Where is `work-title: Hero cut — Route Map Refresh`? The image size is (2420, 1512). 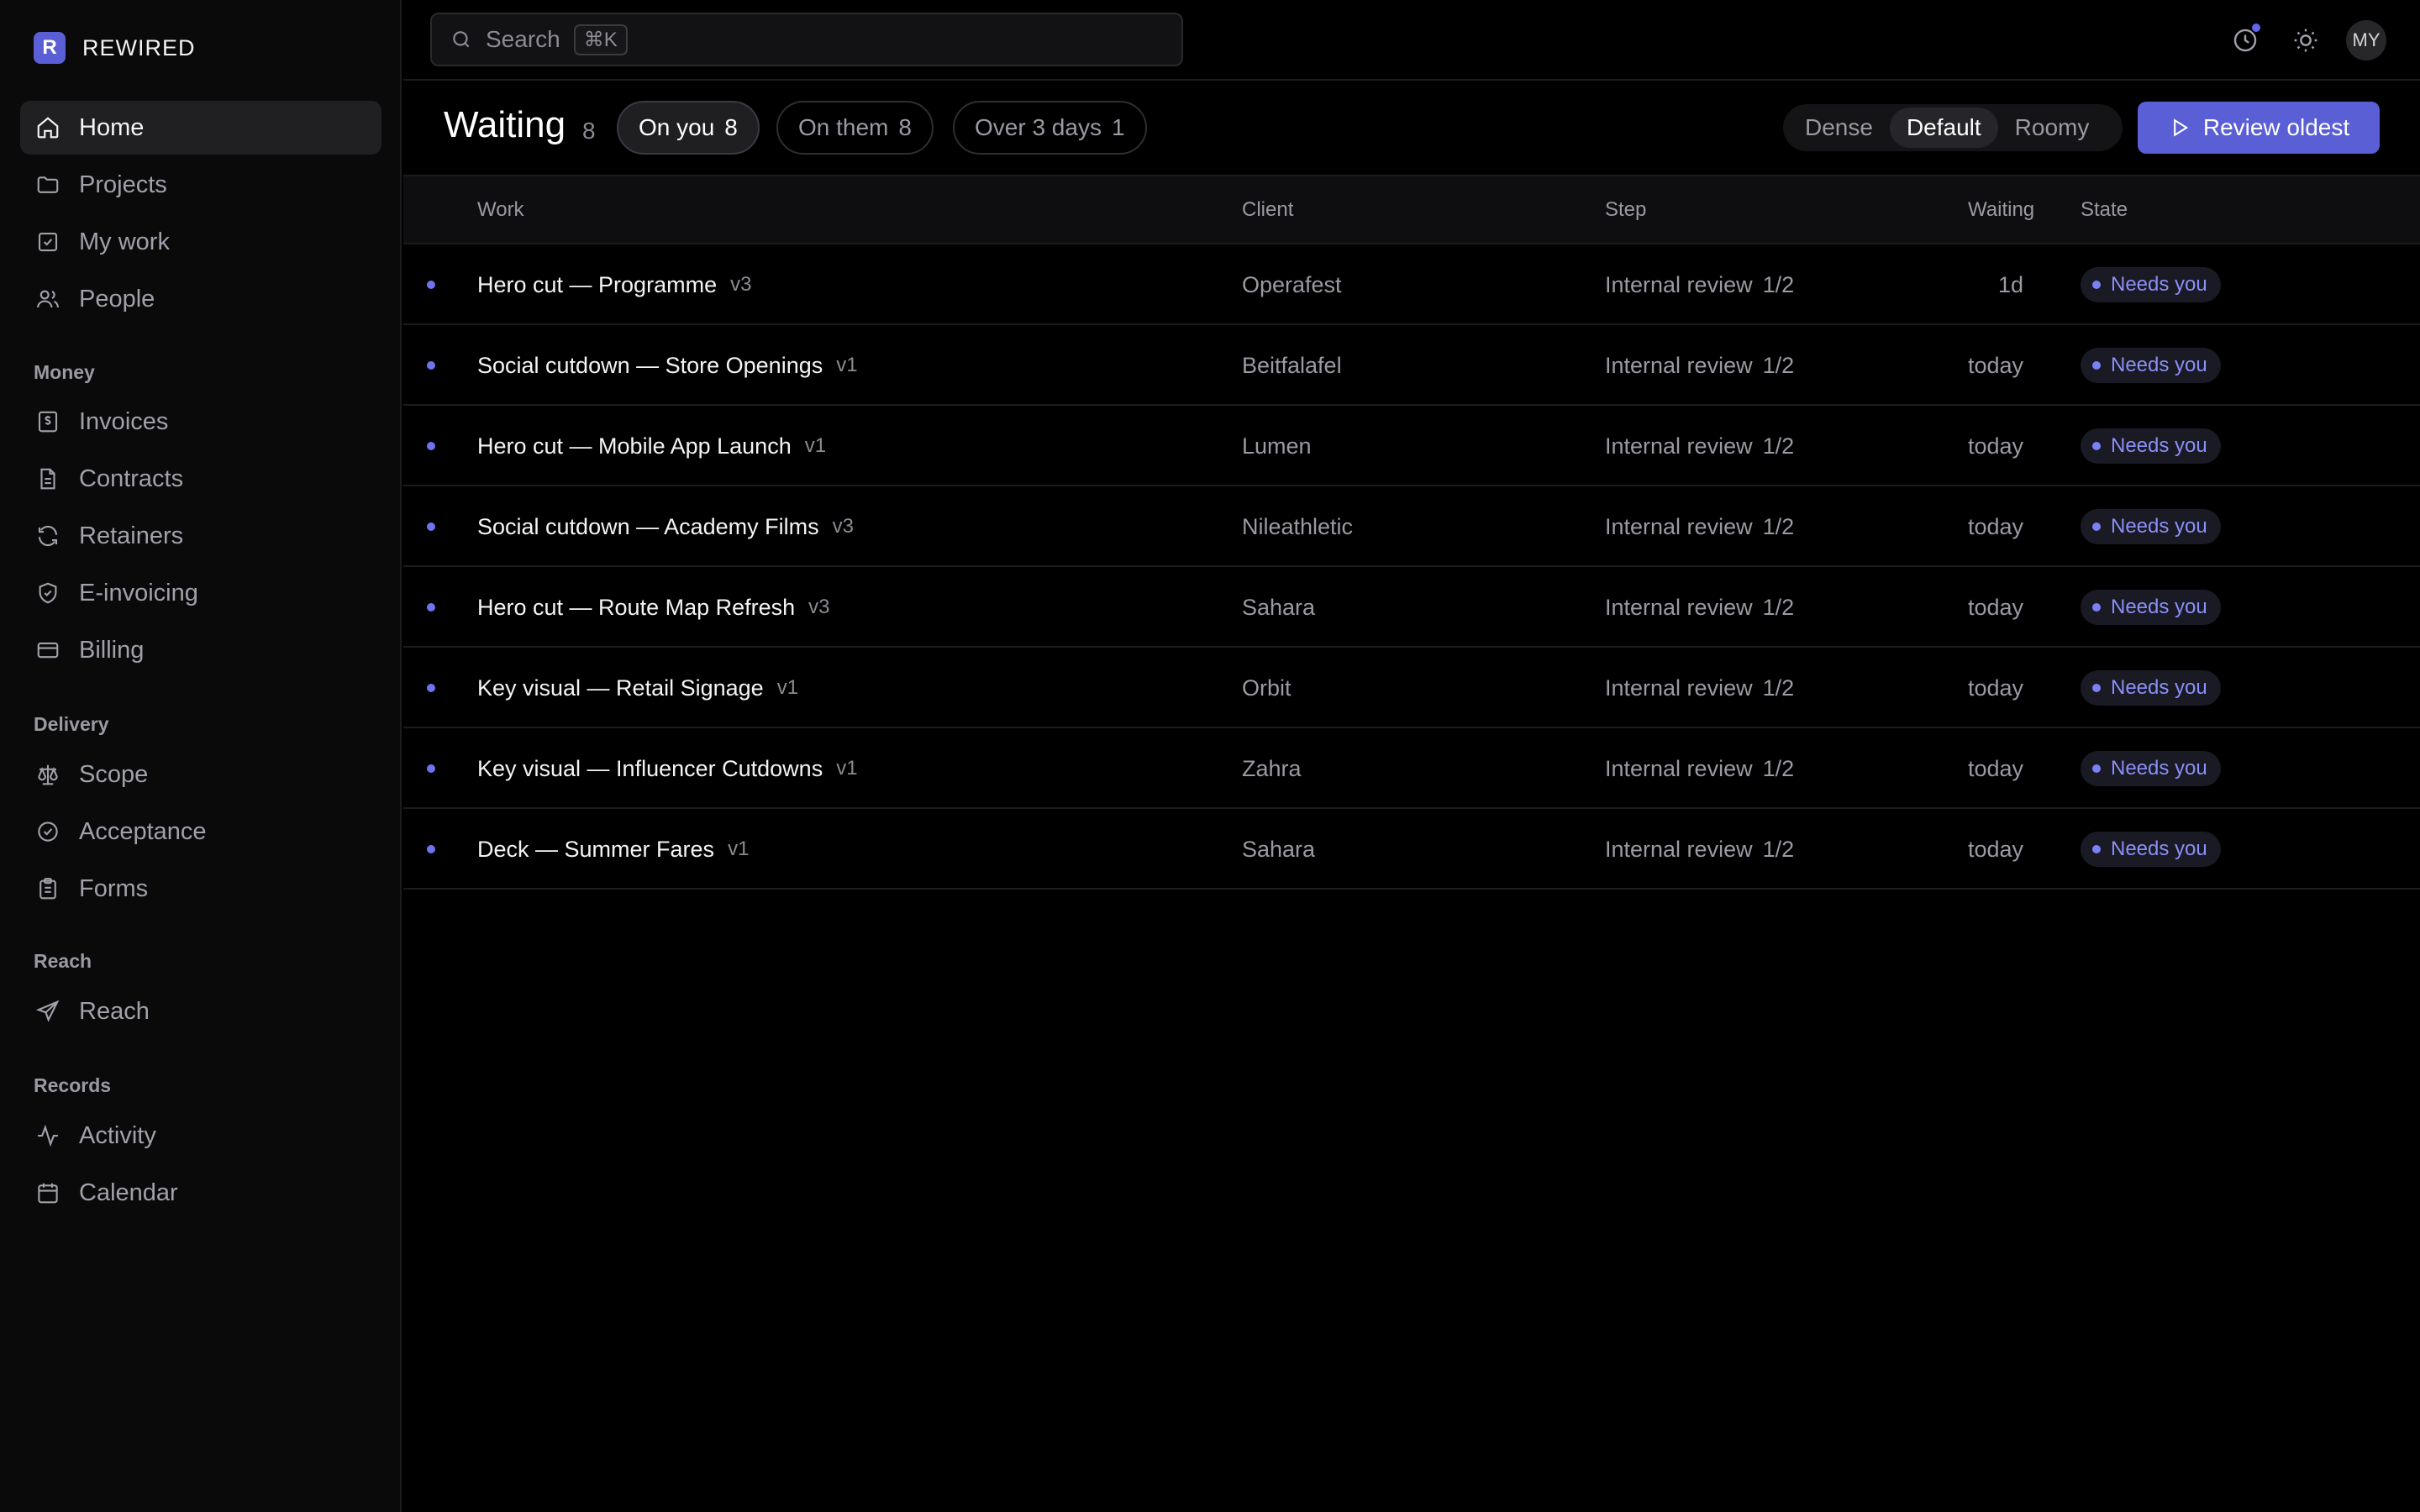 work-title: Hero cut — Route Map Refresh is located at coordinates (636, 608).